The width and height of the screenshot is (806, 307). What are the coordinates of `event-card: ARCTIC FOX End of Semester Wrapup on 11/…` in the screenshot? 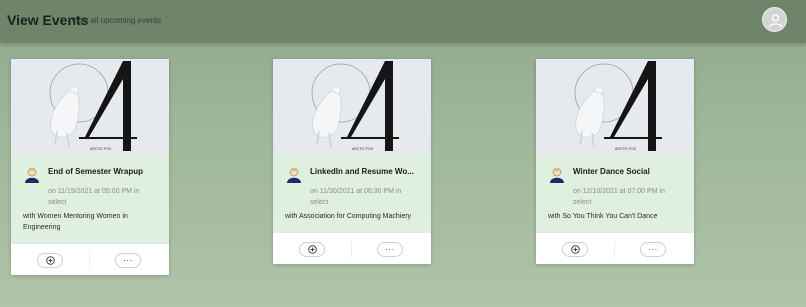 It's located at (90, 167).